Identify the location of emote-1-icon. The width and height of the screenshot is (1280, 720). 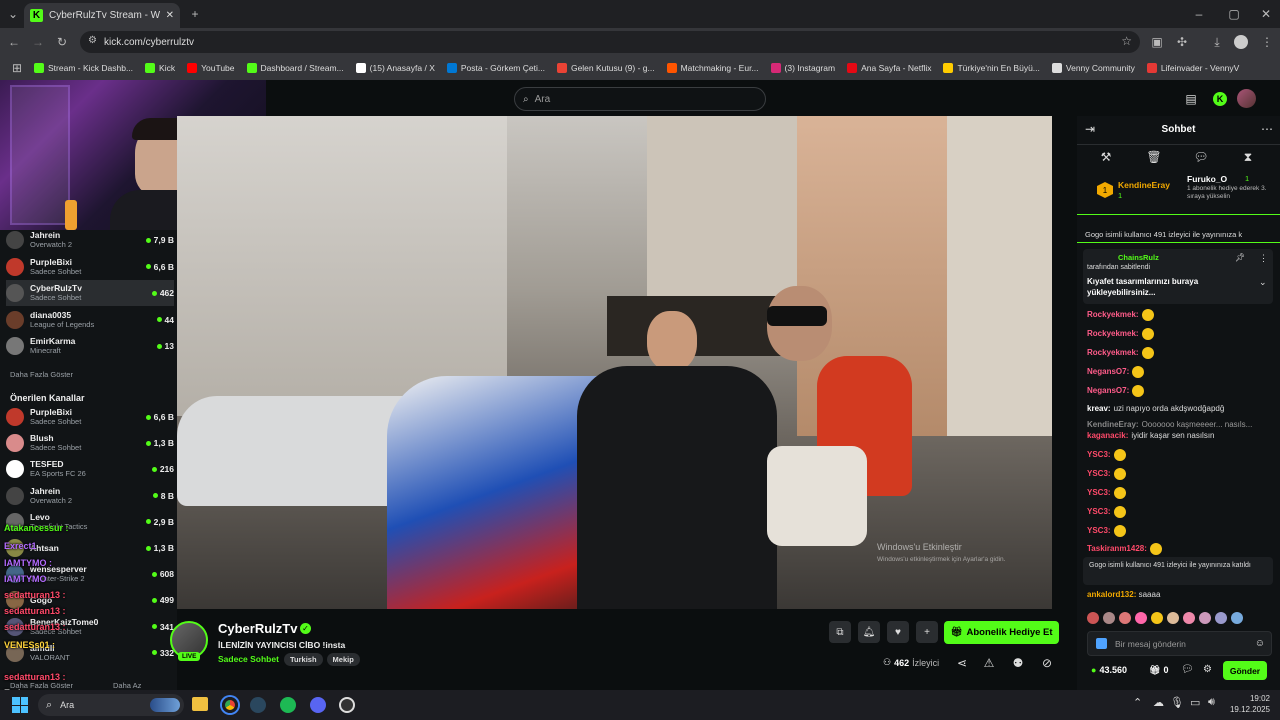
(1093, 618).